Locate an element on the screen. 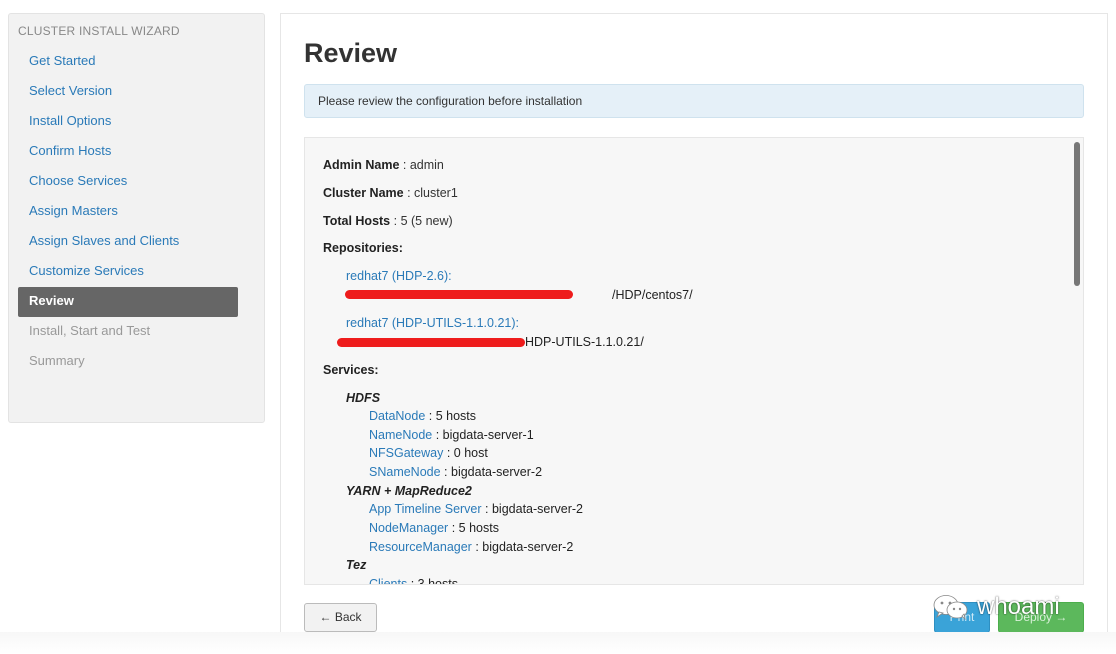 The image size is (1116, 654). bottom-fade is located at coordinates (558, 643).